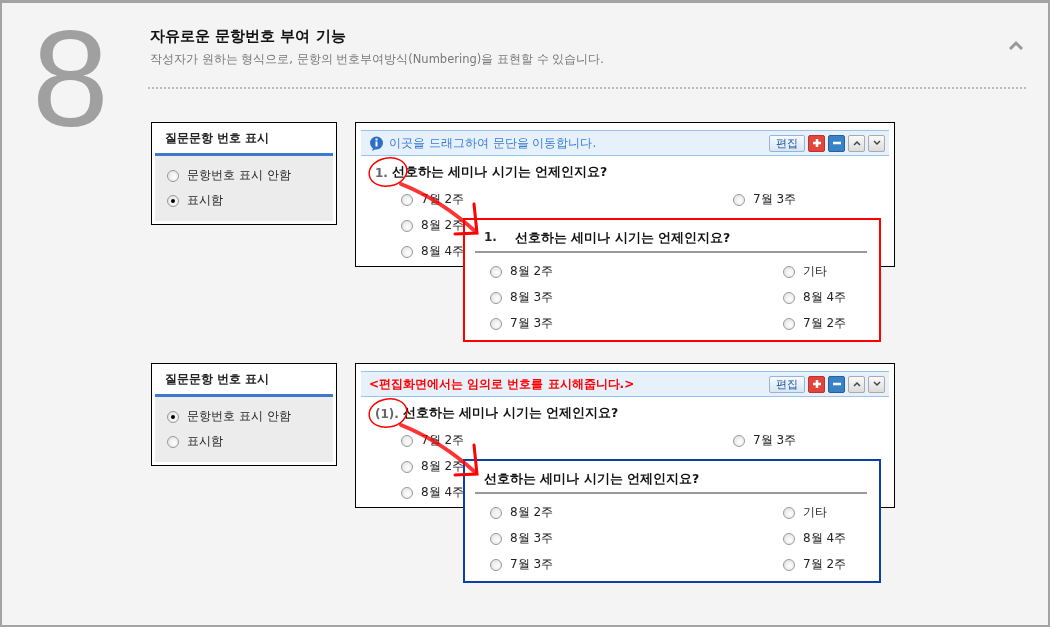 The width and height of the screenshot is (1050, 627). Describe the element at coordinates (493, 143) in the screenshot. I see `banner-text: 이곳을 드래그하여 문단을 이동합니다.` at that location.